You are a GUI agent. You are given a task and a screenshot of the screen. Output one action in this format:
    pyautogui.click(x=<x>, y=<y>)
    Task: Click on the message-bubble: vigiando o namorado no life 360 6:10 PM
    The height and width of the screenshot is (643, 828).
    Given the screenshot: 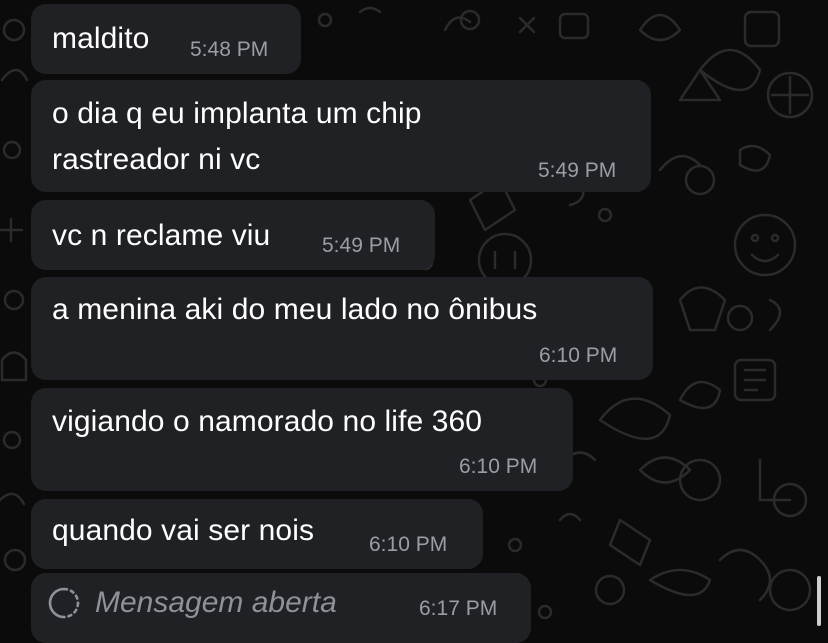 What is the action you would take?
    pyautogui.click(x=302, y=439)
    